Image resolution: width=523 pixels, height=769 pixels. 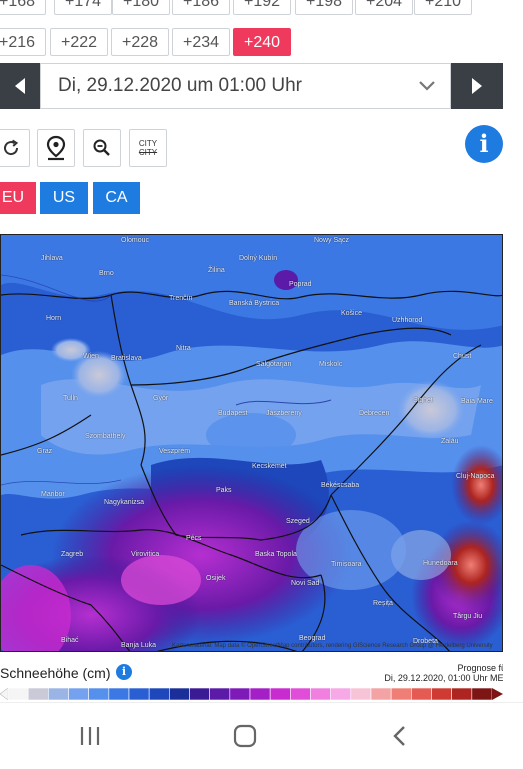 I want to click on back-icon, so click(x=399, y=736).